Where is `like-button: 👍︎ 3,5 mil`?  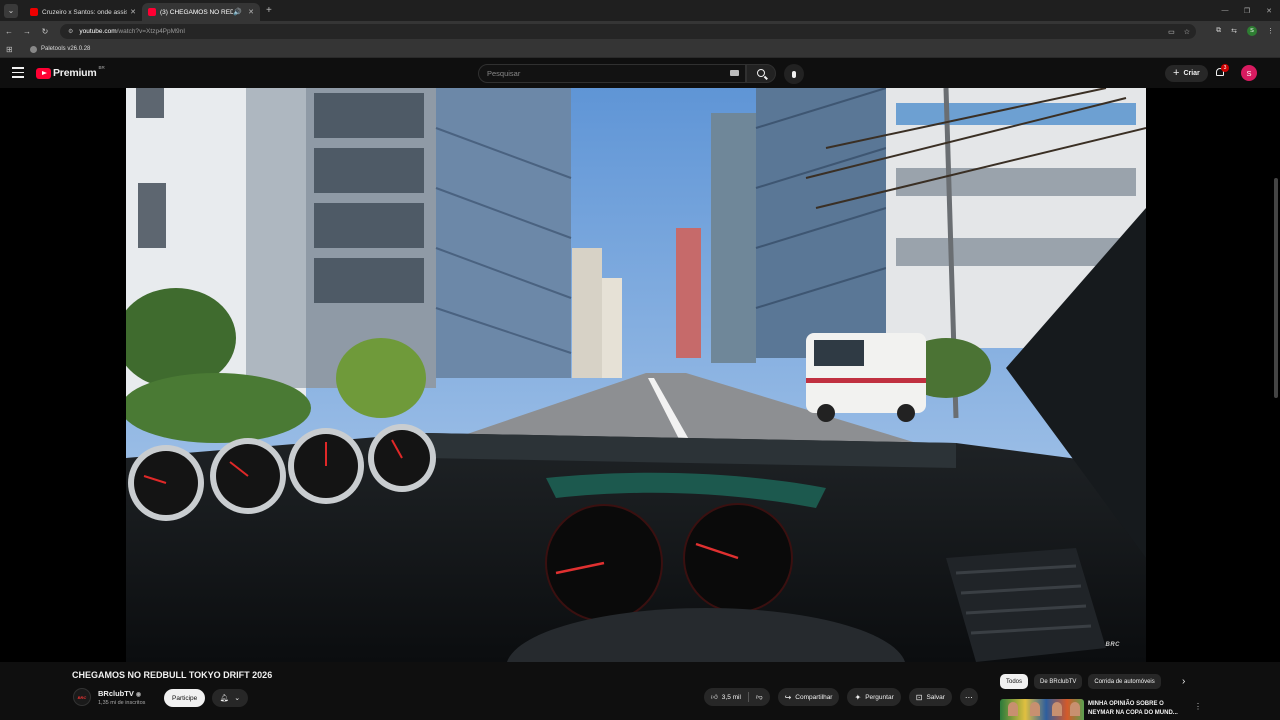 like-button: 👍︎ 3,5 mil is located at coordinates (726, 697).